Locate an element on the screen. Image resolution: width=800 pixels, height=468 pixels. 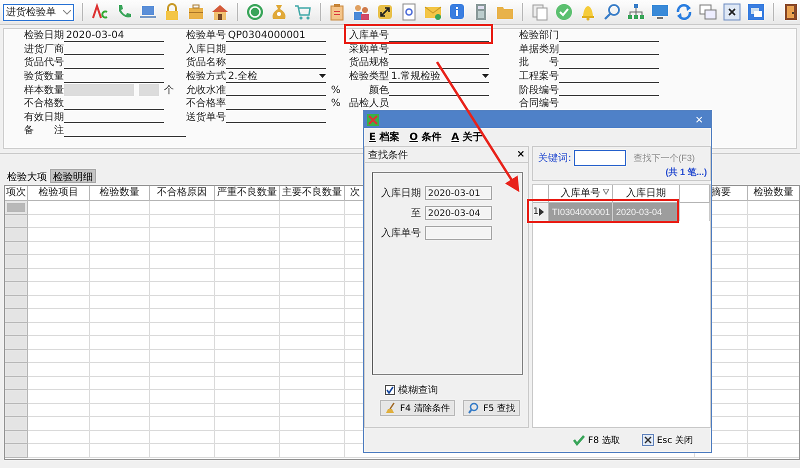
column-header: 严重不良数量 is located at coordinates (247, 193).